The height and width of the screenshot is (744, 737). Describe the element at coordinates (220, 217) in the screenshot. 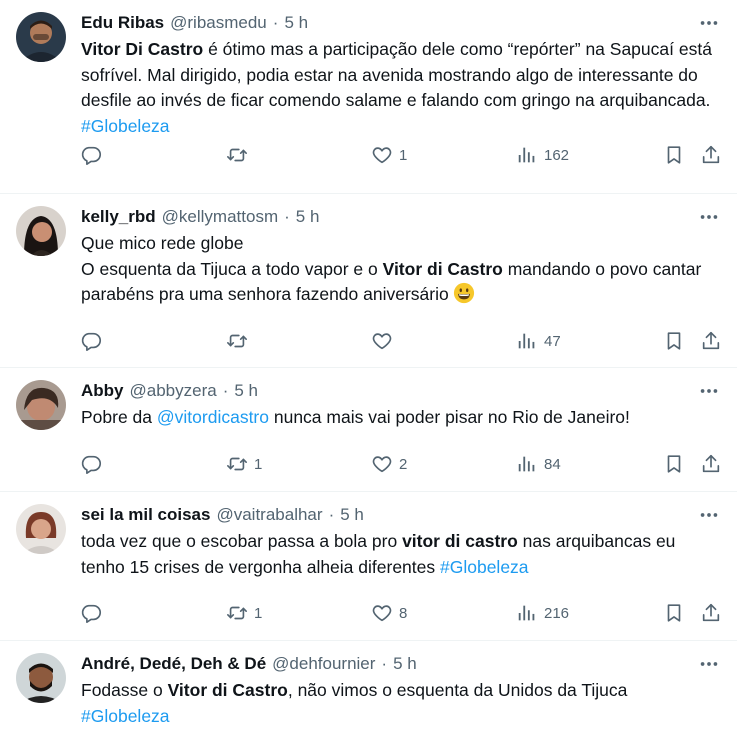

I see `author-handle: @kellymattosm` at that location.